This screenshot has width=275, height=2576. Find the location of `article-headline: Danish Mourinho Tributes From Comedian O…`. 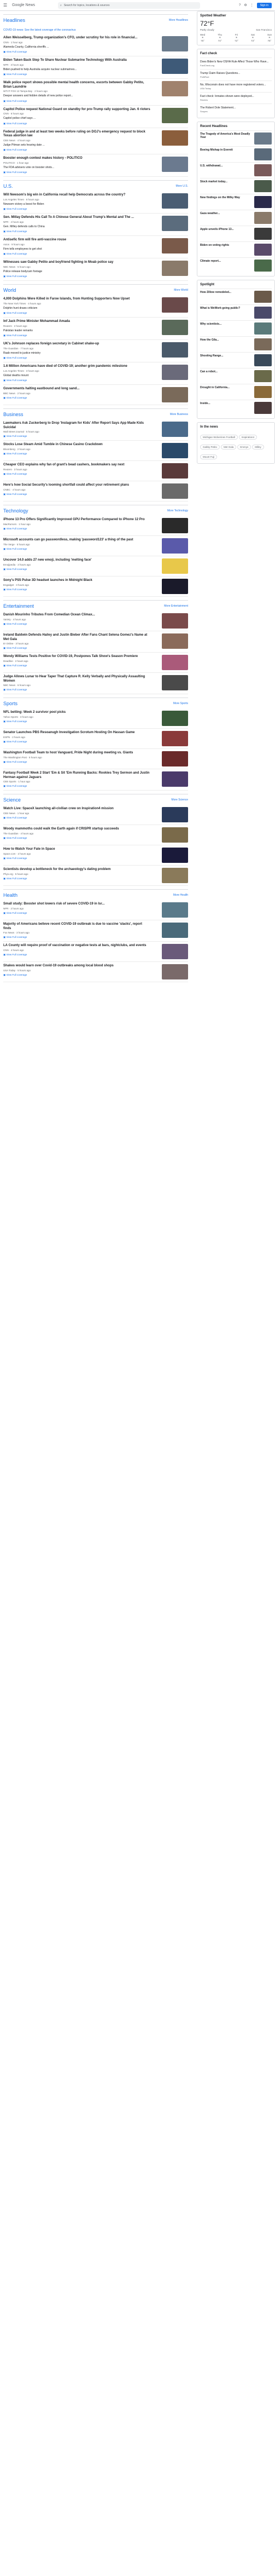

article-headline: Danish Mourinho Tributes From Comedian O… is located at coordinates (77, 615).